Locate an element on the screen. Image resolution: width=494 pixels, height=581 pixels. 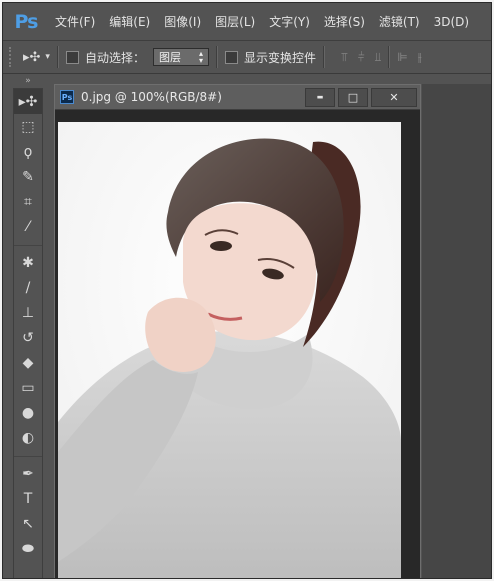
blur-tool-icon: ● is located at coordinates (28, 412).